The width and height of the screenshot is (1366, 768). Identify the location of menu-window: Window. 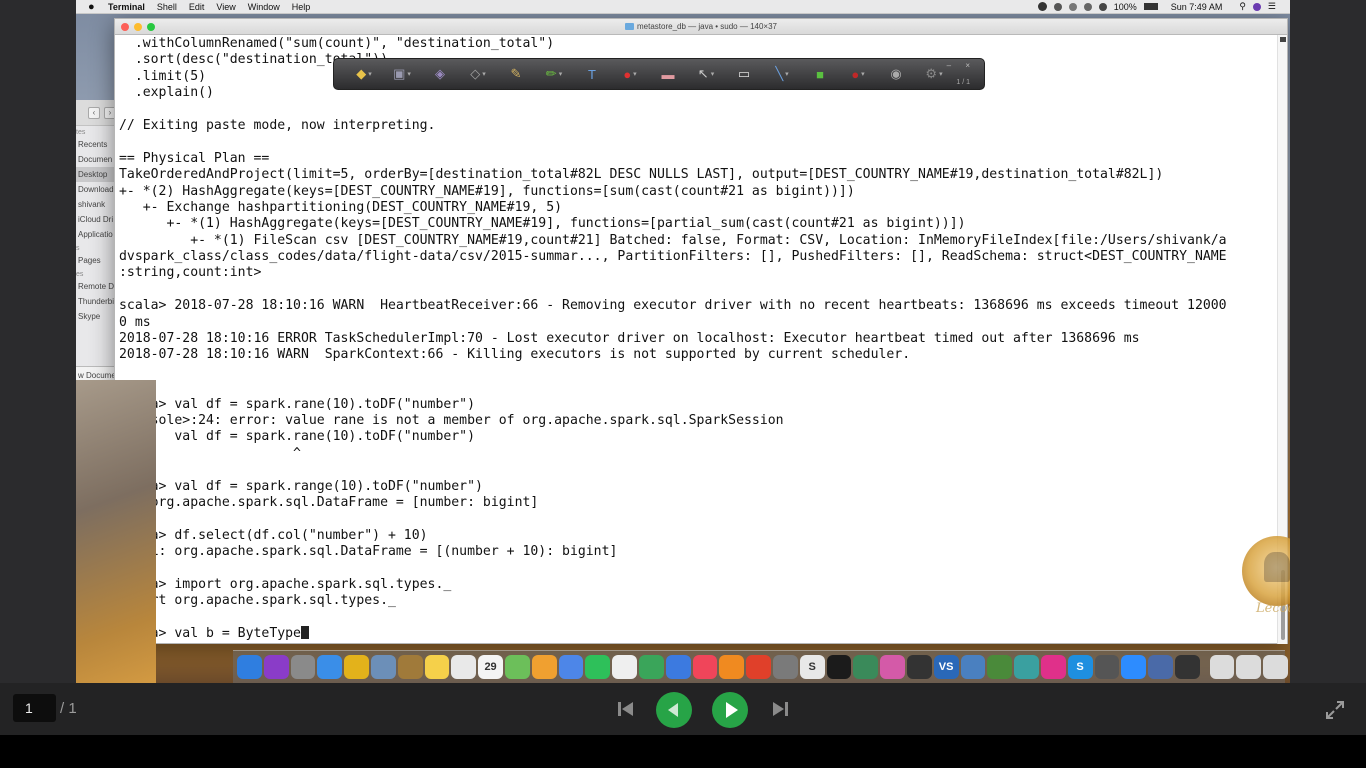
(264, 7).